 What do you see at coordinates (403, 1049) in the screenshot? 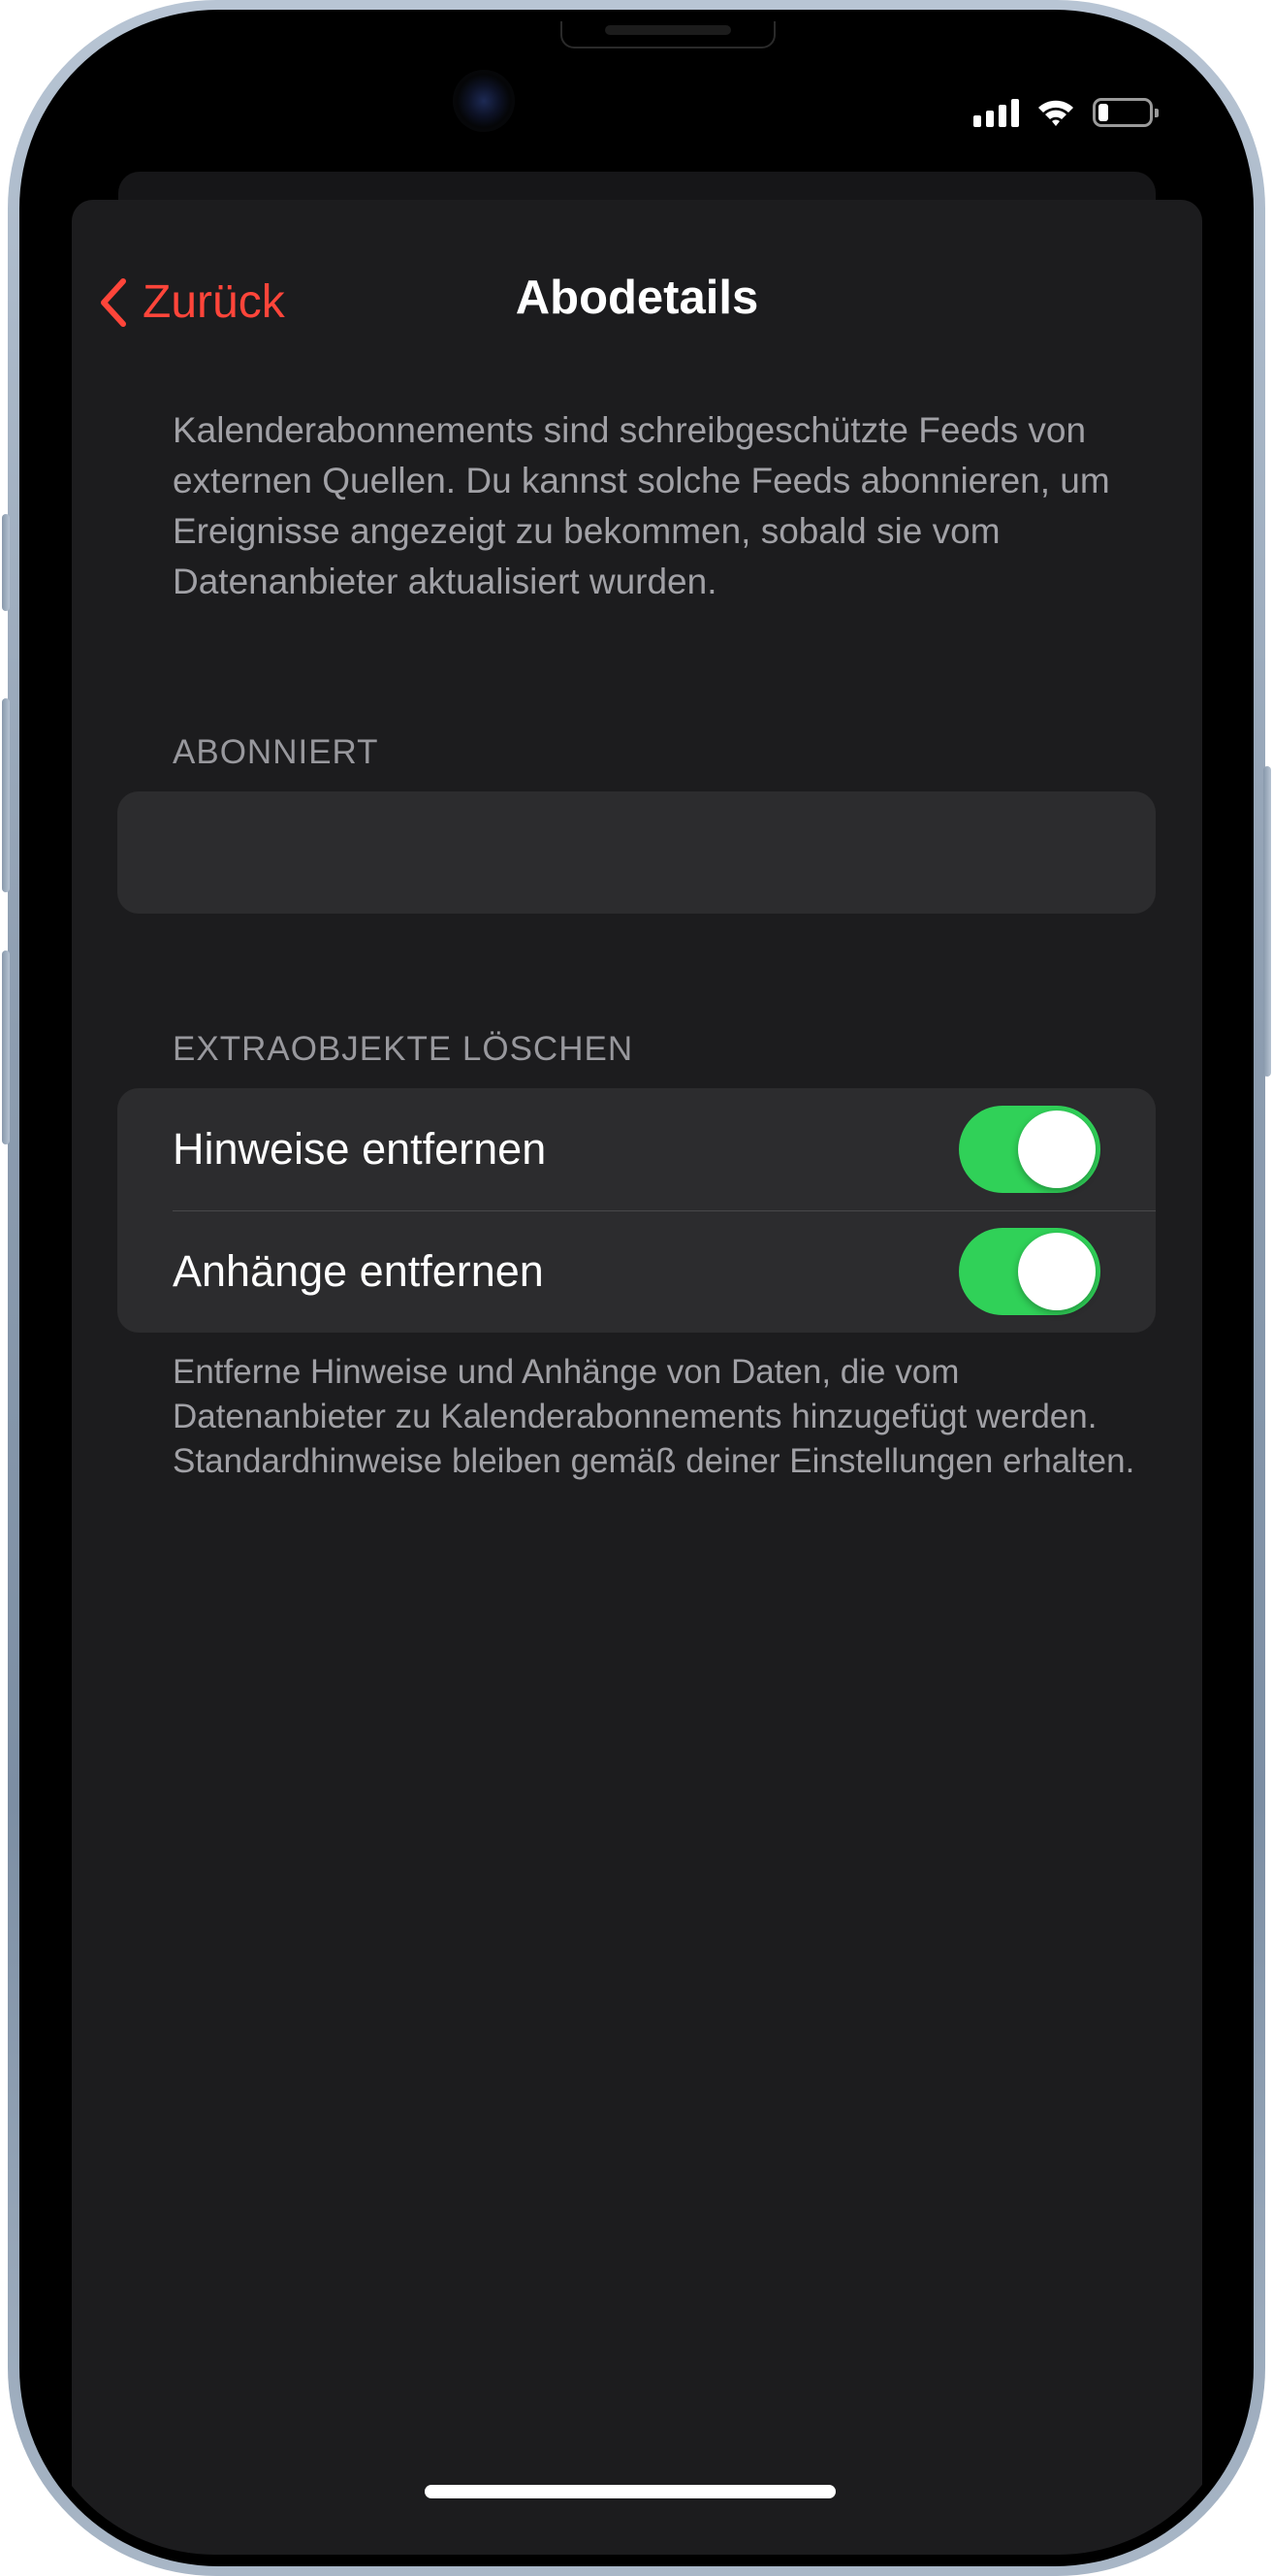
I see `remove-extras-section-header: EXTRAOBJEKTE LÖSCHEN` at bounding box center [403, 1049].